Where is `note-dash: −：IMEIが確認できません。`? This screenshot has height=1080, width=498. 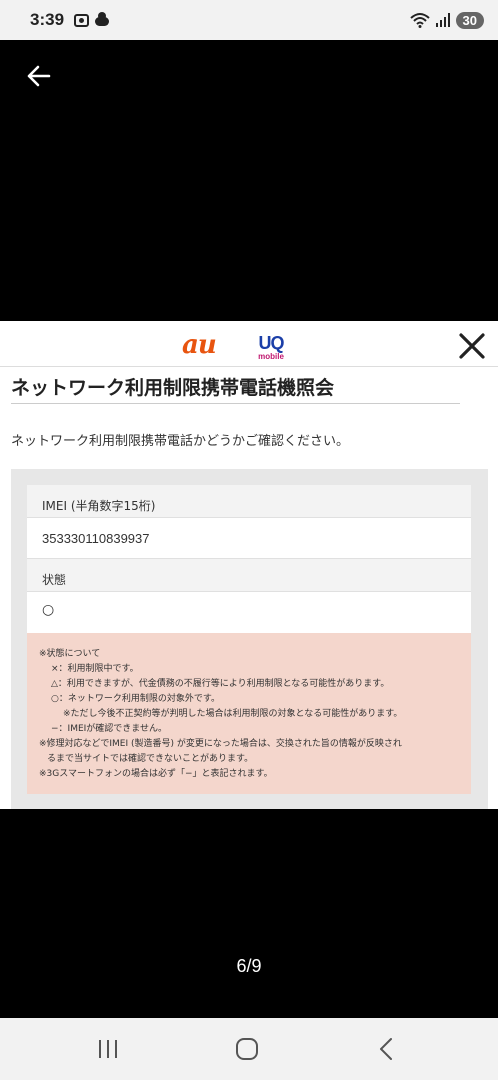 note-dash: −：IMEIが確認できません。 is located at coordinates (109, 729).